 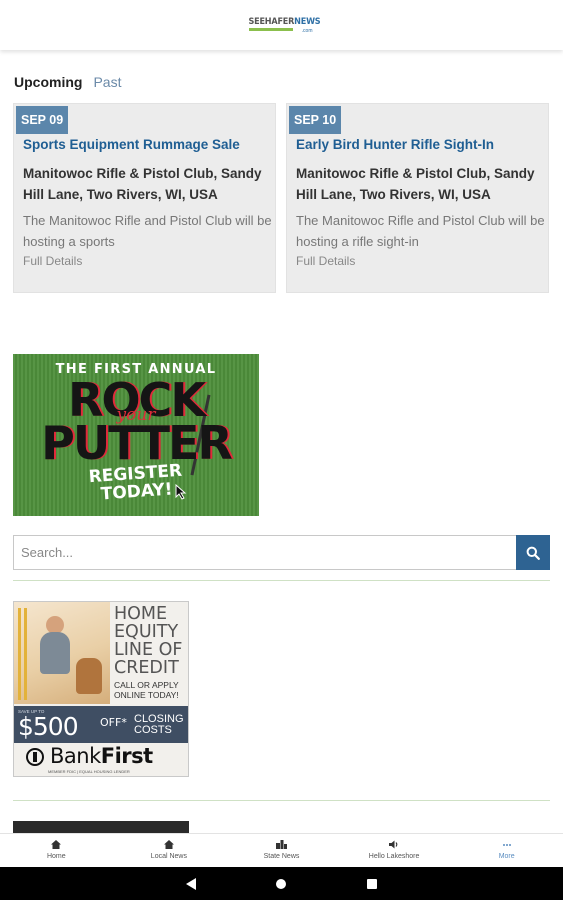 What do you see at coordinates (141, 614) in the screenshot?
I see `ad-heading-line: HOME` at bounding box center [141, 614].